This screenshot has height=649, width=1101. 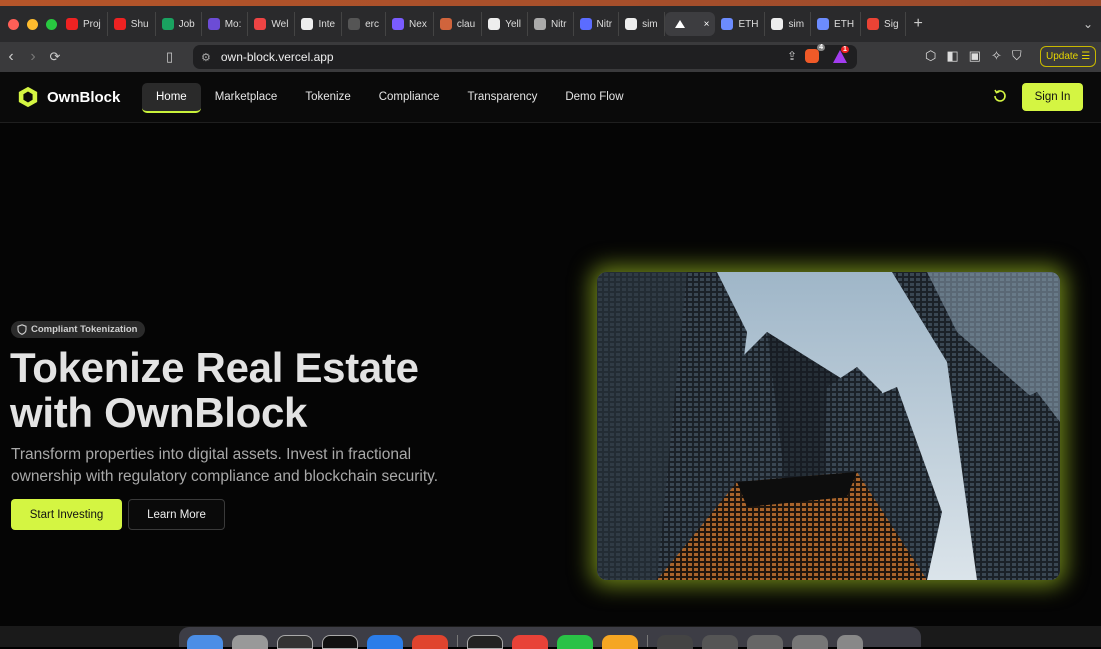 What do you see at coordinates (821, 47) in the screenshot?
I see `shields-count-badge: 4` at bounding box center [821, 47].